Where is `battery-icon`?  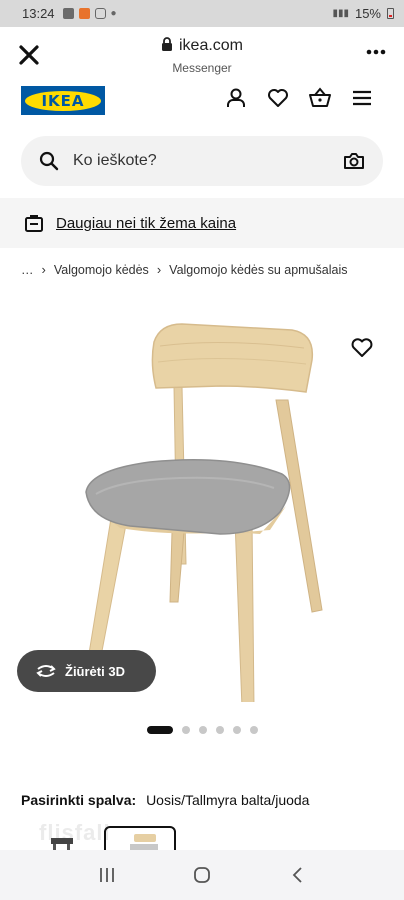
battery-icon is located at coordinates (390, 13).